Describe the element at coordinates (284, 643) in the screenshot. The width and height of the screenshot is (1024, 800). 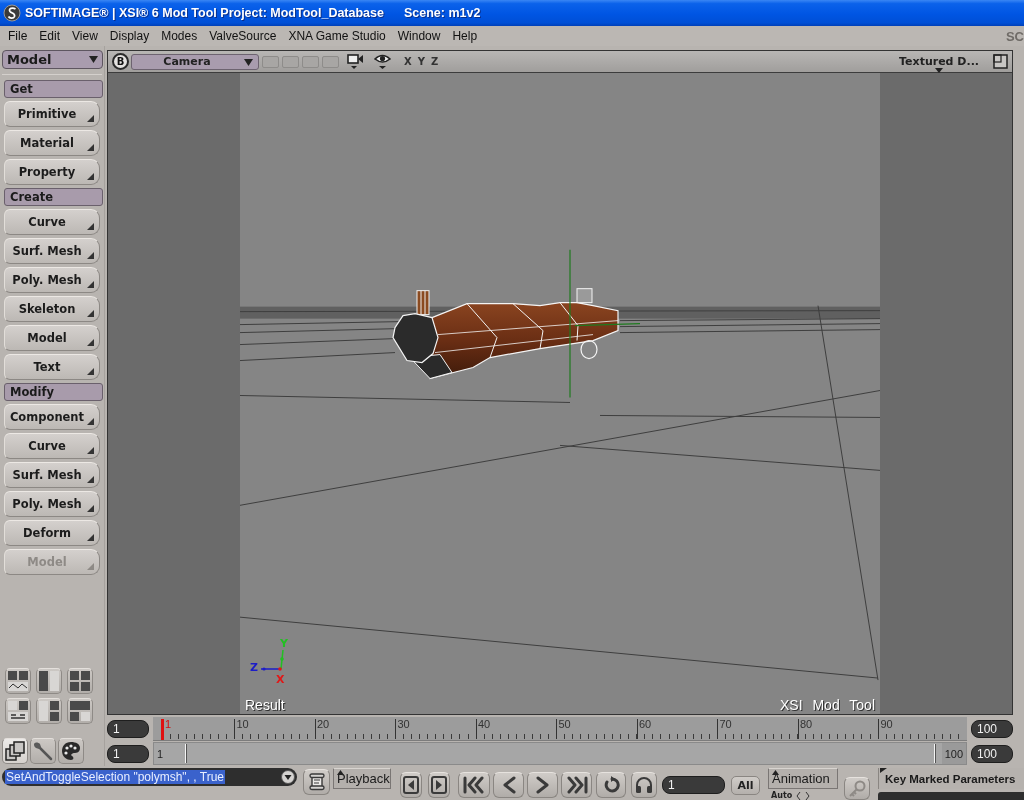
I see `axis-label: Y` at that location.